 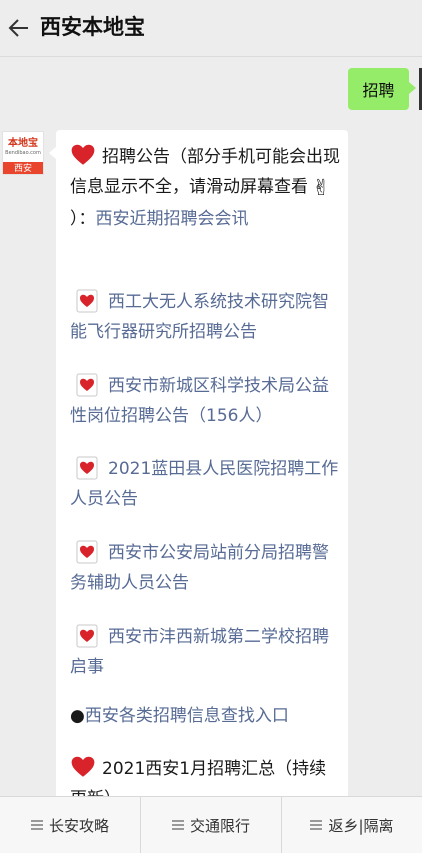 I want to click on menu-tab-label: 交通限行, so click(x=219, y=825).